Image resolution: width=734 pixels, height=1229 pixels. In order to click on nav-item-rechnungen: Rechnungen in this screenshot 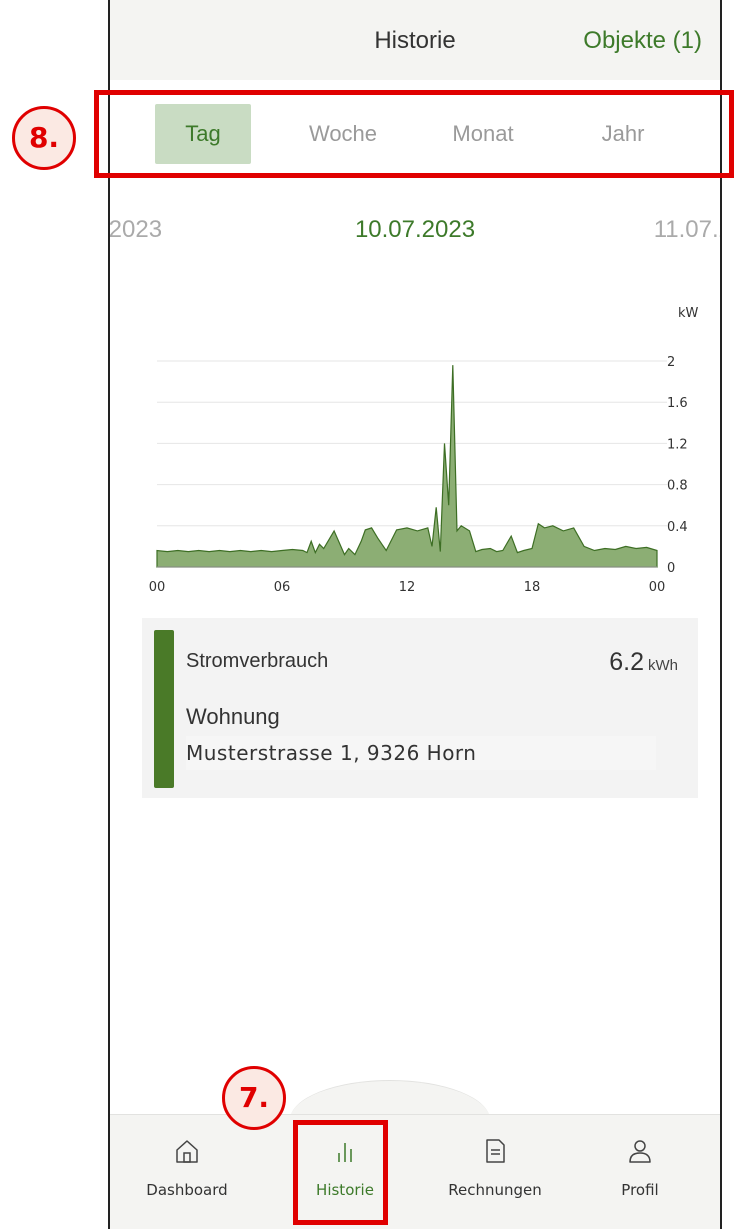, I will do `click(495, 1168)`.